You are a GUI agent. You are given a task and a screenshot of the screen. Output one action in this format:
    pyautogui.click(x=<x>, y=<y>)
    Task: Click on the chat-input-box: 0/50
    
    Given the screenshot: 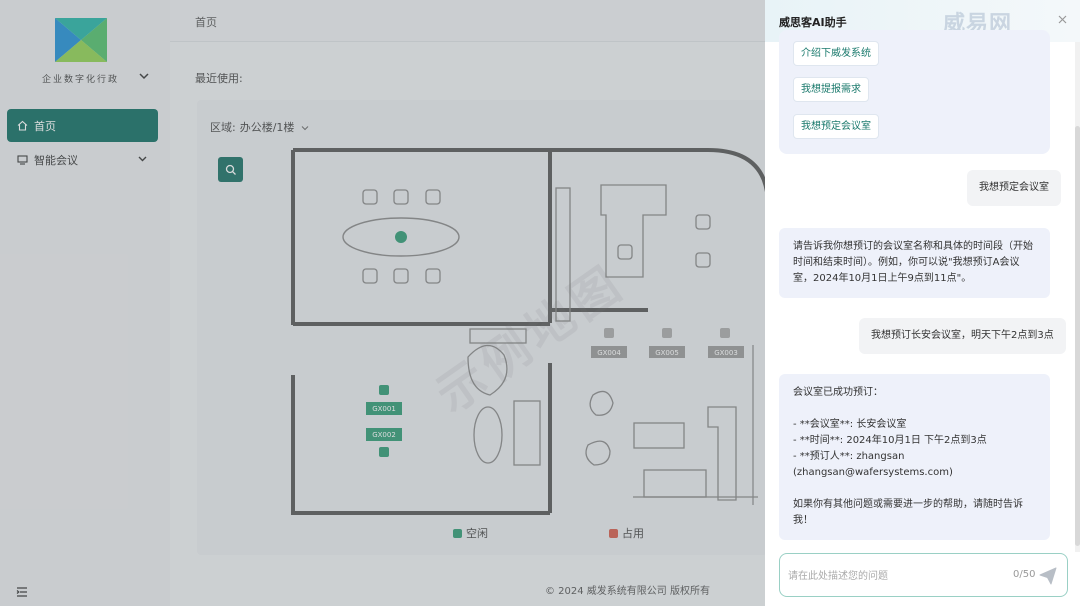 What is the action you would take?
    pyautogui.click(x=923, y=575)
    